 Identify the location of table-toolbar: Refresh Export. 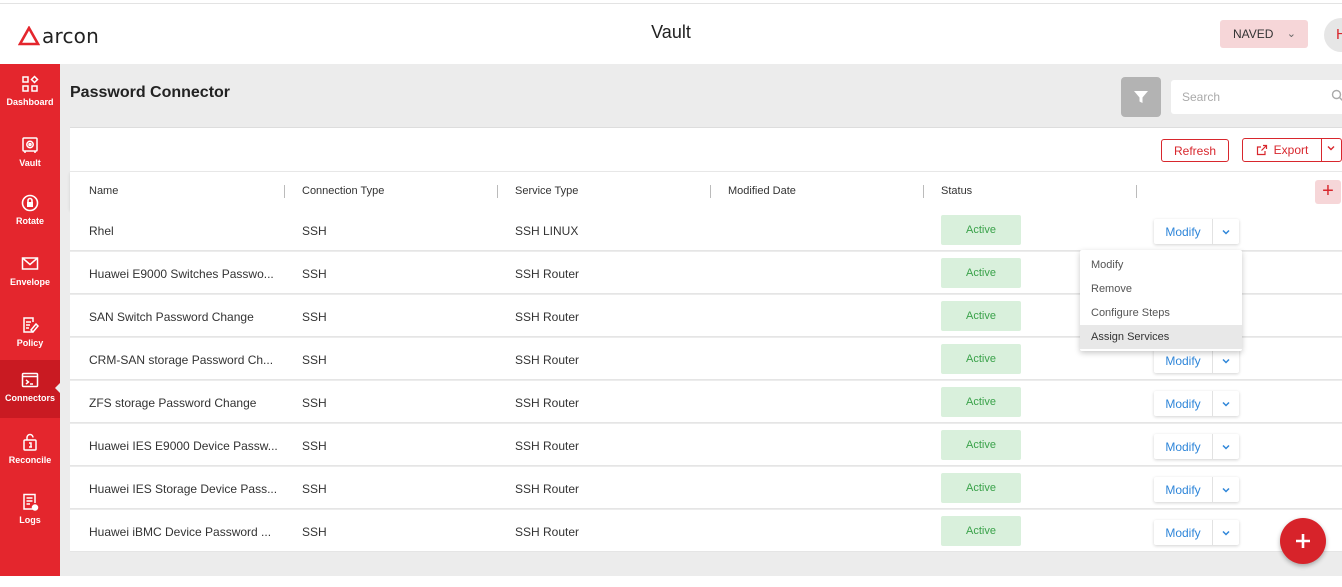
(706, 149).